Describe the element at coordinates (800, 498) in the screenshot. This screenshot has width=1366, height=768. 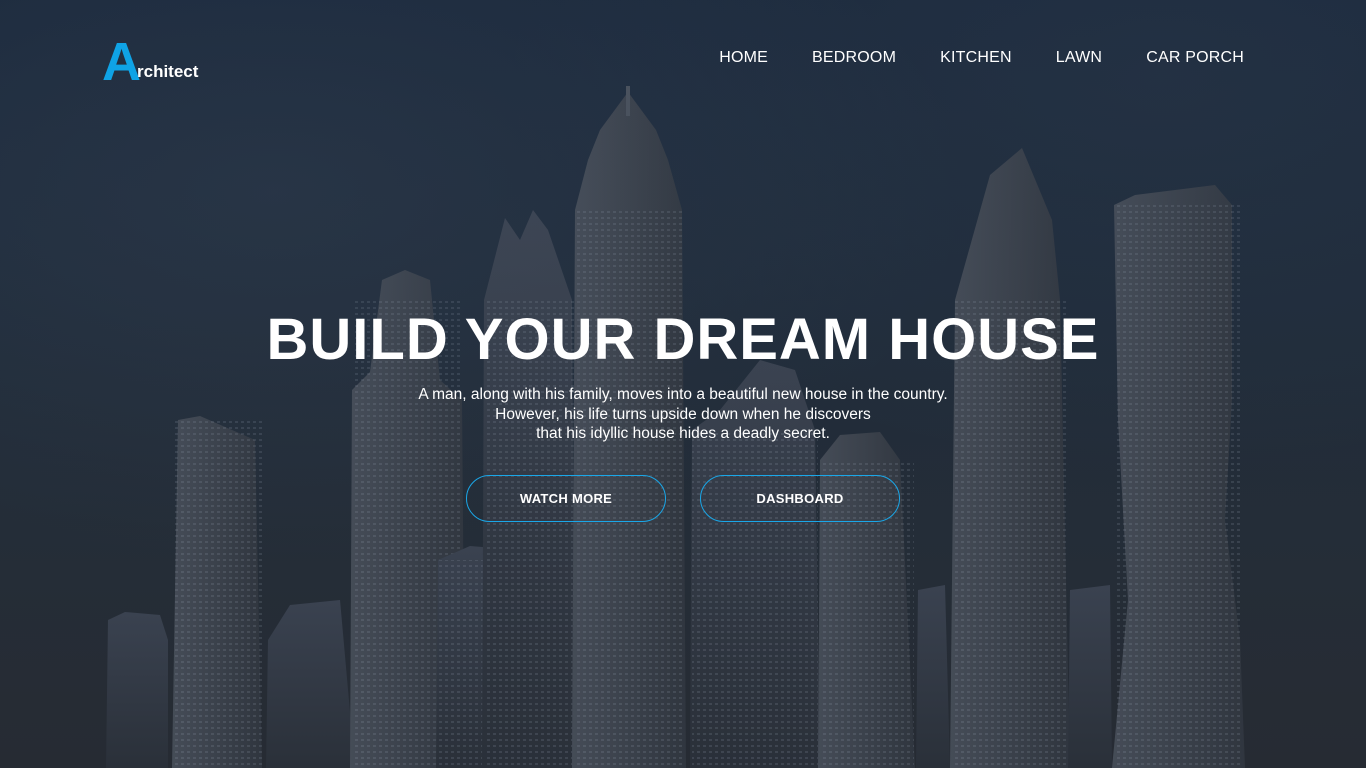
I see `dashboard-button: DASHBOARD` at that location.